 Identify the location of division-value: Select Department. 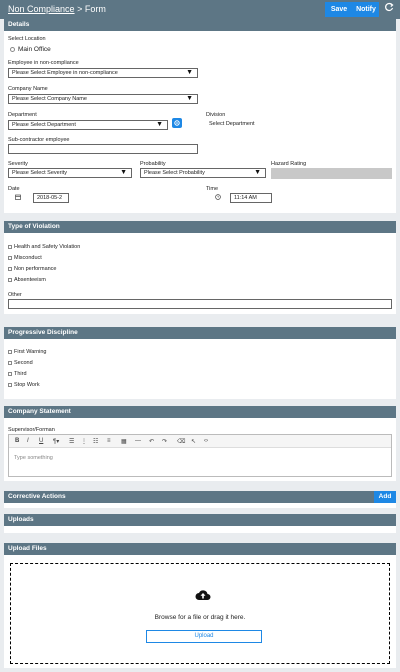
(232, 124).